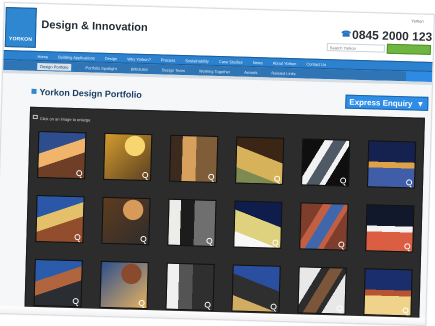 The image size is (435, 326). What do you see at coordinates (139, 68) in the screenshot?
I see `subnav-item-breeam: BREEAM` at bounding box center [139, 68].